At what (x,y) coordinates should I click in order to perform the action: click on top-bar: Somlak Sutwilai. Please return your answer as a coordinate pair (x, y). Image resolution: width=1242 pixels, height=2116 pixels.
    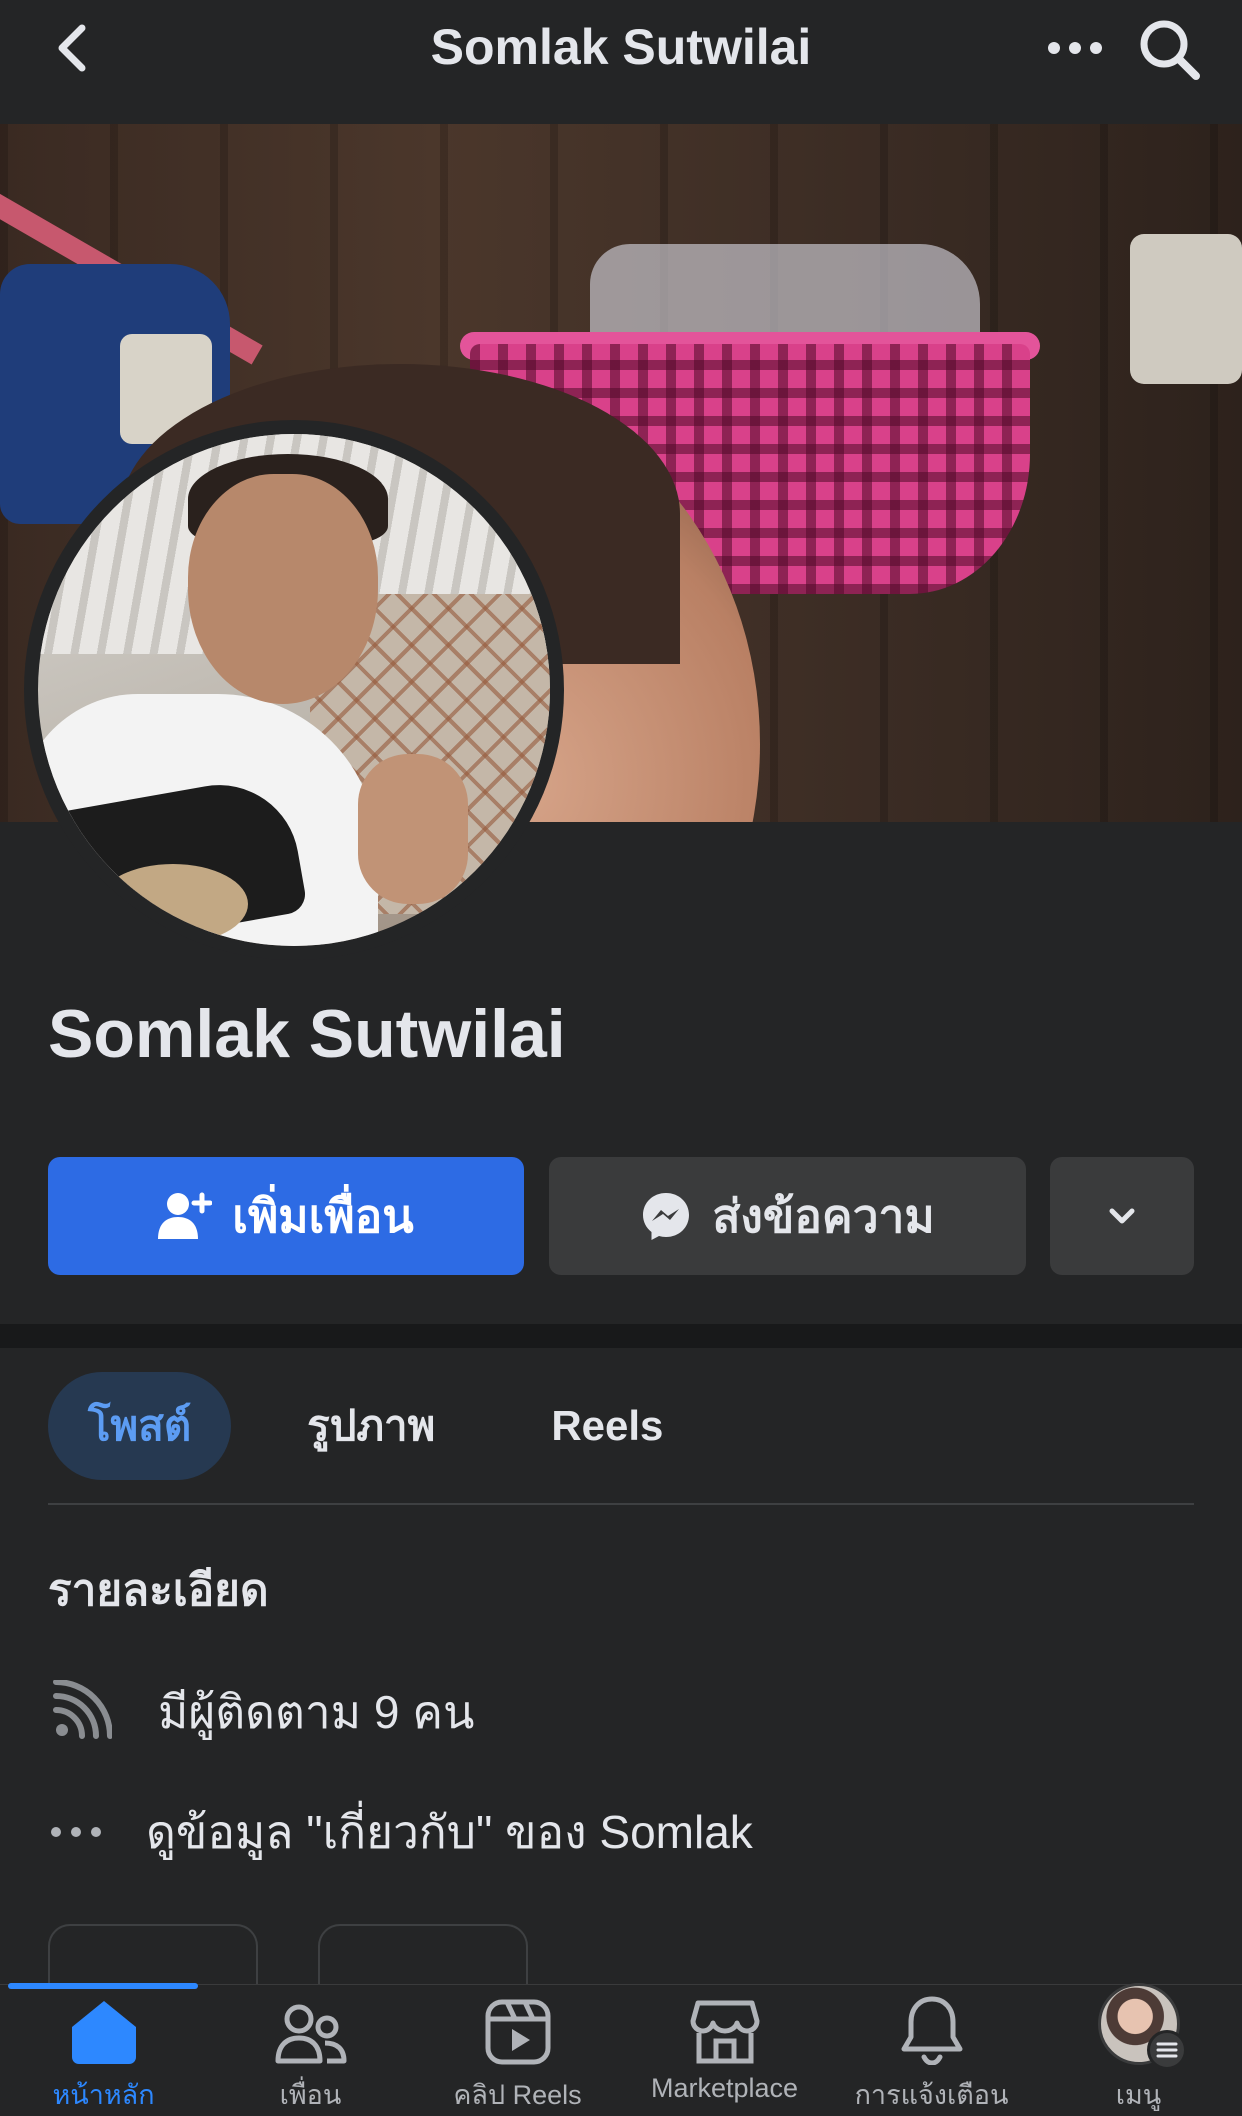
    Looking at the image, I should click on (621, 62).